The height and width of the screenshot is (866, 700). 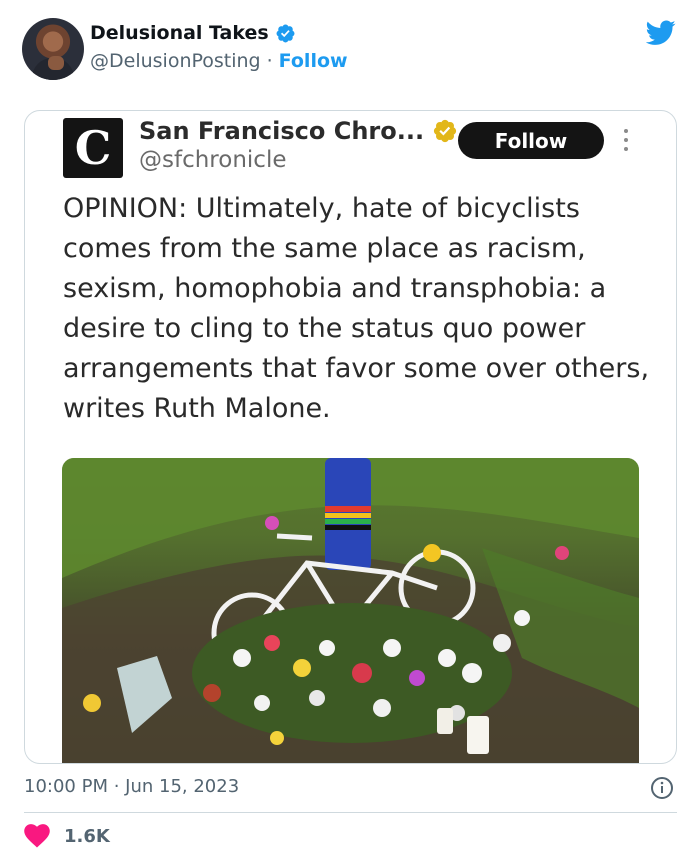 I want to click on author-handle-row: @DelusionPosting · Follow, so click(x=219, y=61).